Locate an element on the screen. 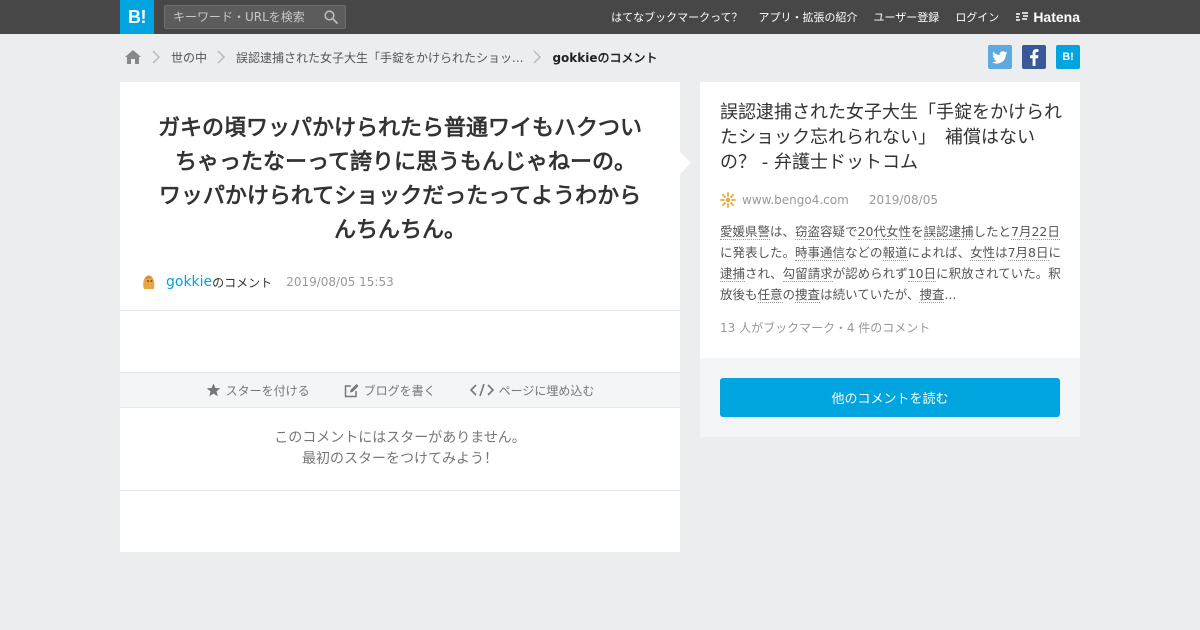 The height and width of the screenshot is (630, 1200). excerpt-keyword: 時事通信 is located at coordinates (820, 253).